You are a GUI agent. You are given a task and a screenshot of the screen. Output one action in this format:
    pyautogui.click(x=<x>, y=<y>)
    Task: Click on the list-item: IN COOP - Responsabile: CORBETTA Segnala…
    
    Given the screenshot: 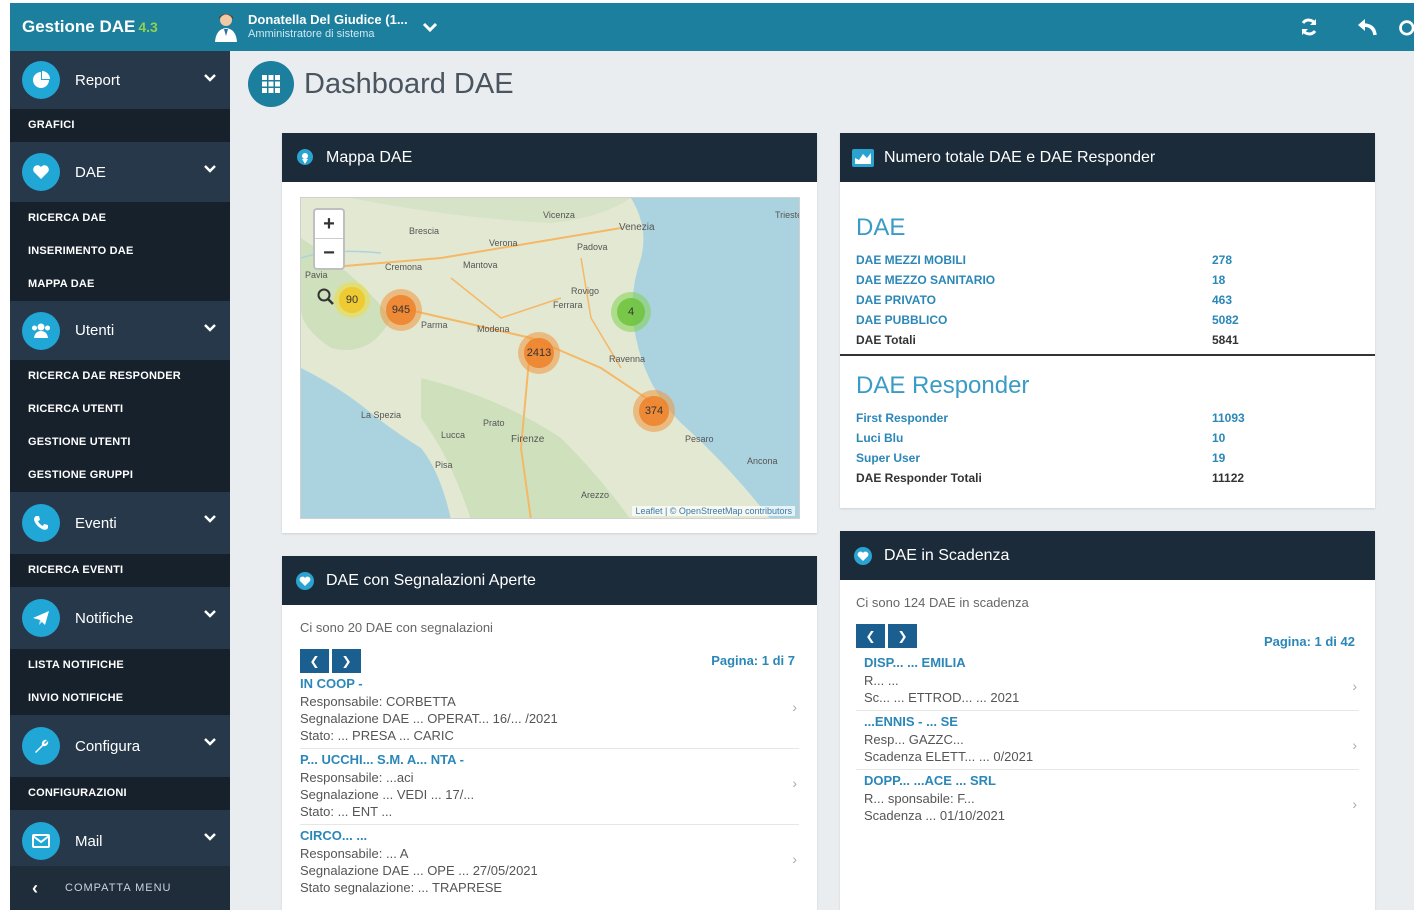 What is the action you would take?
    pyautogui.click(x=549, y=711)
    